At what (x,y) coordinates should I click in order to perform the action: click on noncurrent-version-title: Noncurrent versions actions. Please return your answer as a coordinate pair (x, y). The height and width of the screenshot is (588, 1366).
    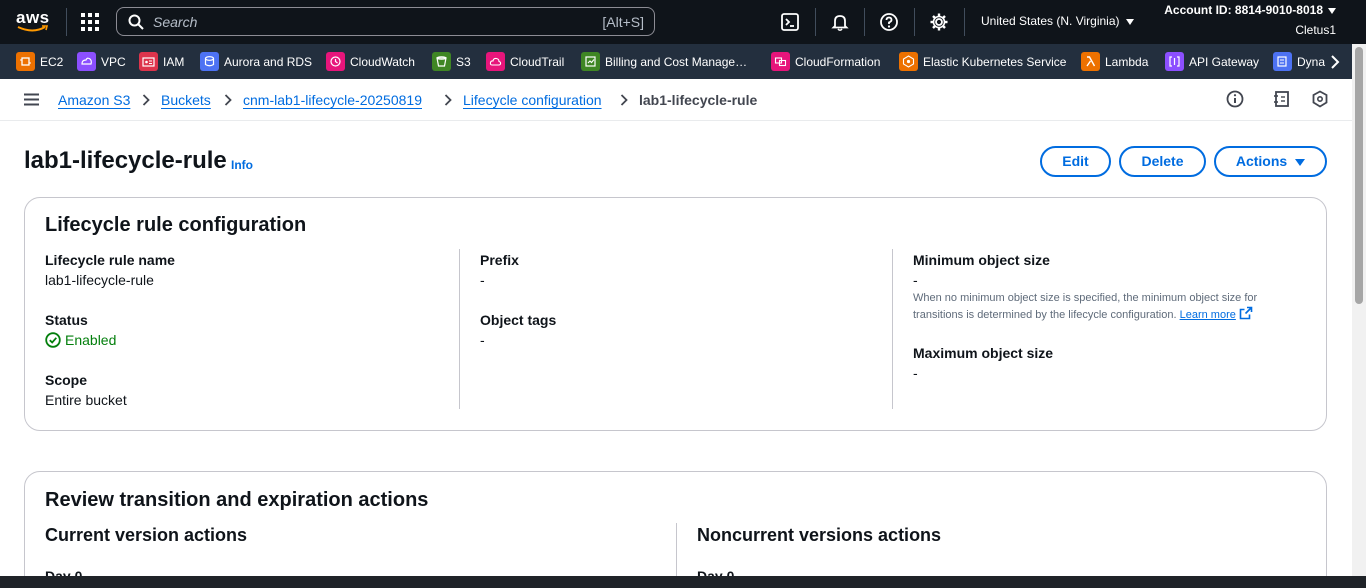
    Looking at the image, I should click on (819, 535).